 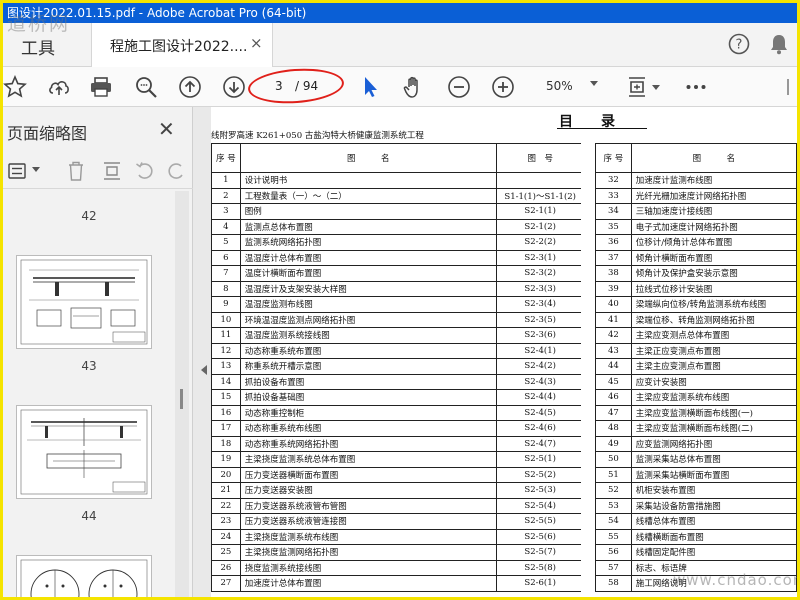 I want to click on table-row: 8 温湿度计及支架安装大样图 S2-3(3), so click(x=398, y=288).